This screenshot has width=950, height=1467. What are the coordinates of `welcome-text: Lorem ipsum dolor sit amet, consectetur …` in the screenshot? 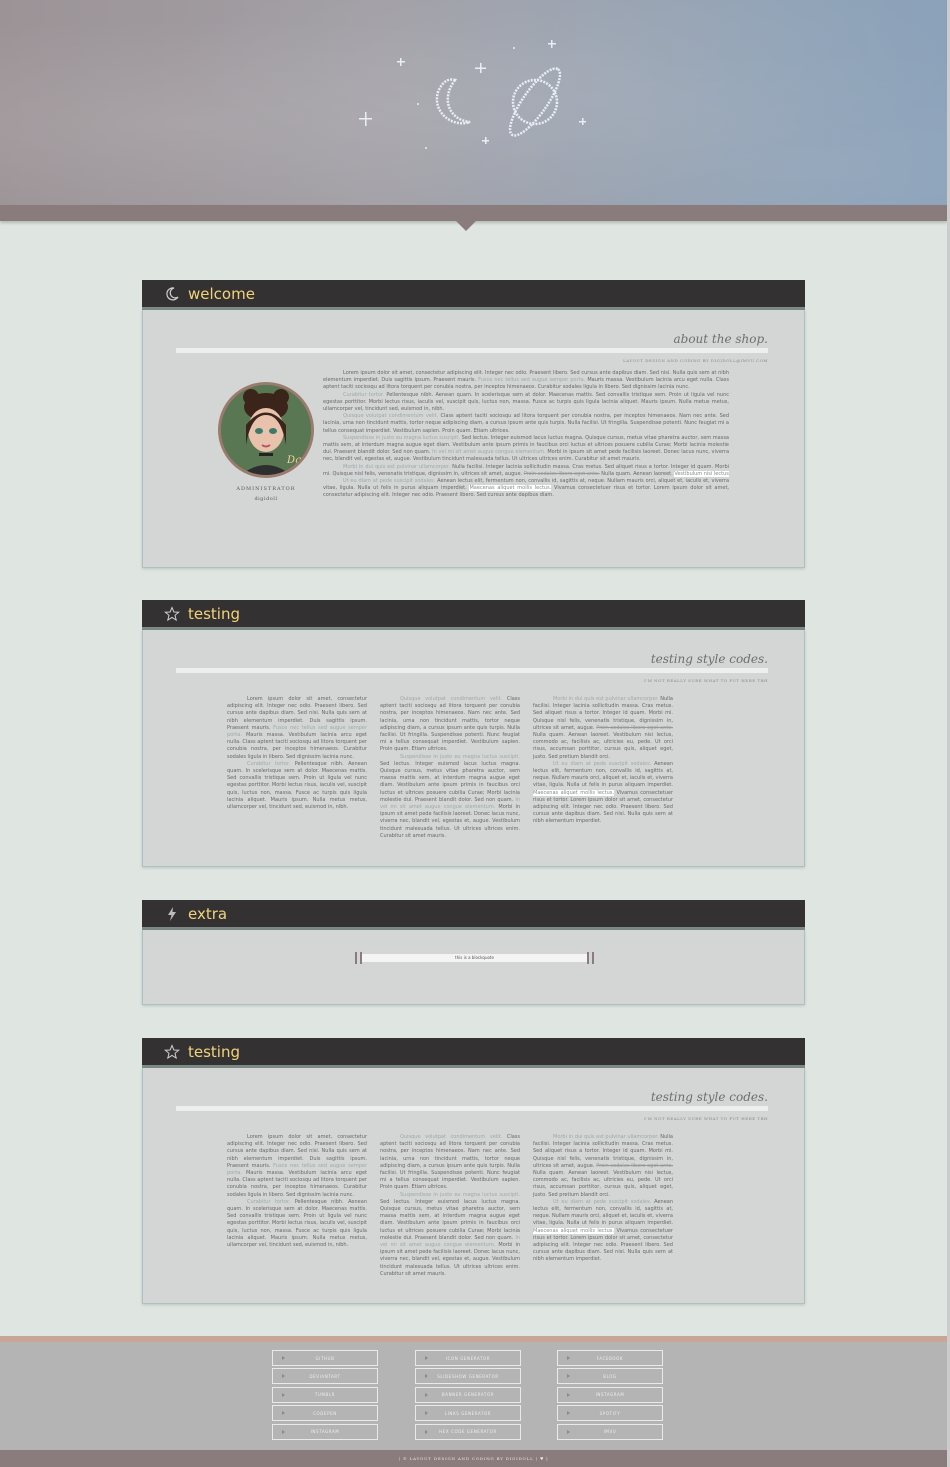 It's located at (526, 435).